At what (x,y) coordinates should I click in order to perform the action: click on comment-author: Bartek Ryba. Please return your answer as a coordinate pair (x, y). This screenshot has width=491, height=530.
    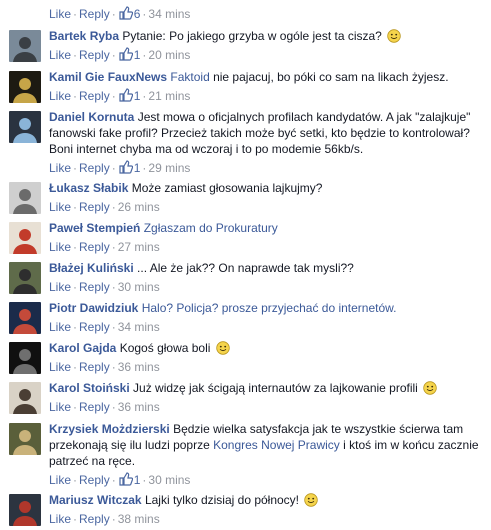
    Looking at the image, I should click on (84, 36).